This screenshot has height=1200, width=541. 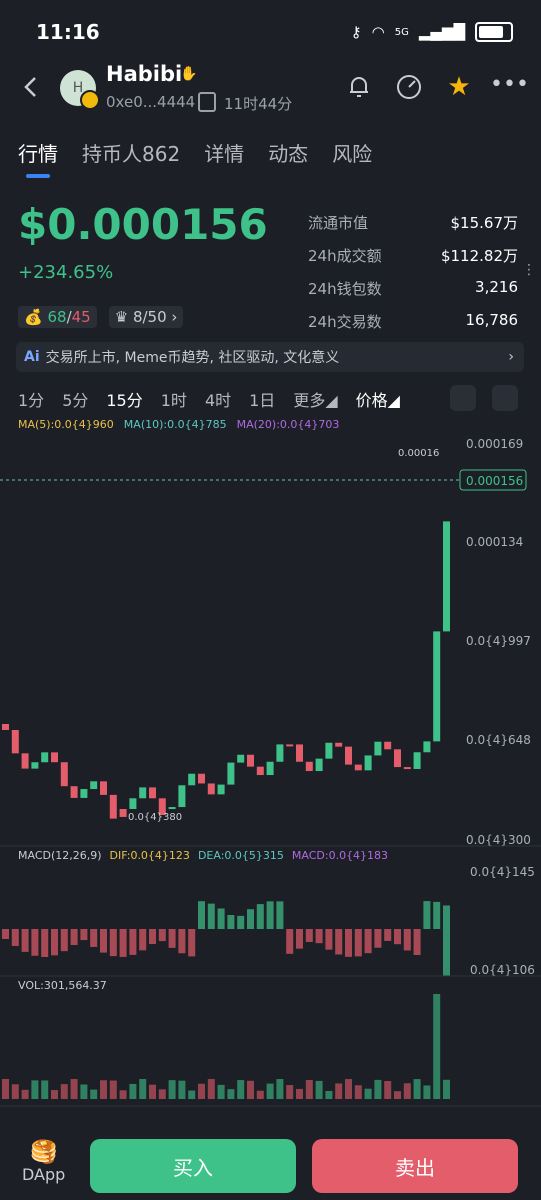 I want to click on interval-1d: 1日, so click(x=262, y=399).